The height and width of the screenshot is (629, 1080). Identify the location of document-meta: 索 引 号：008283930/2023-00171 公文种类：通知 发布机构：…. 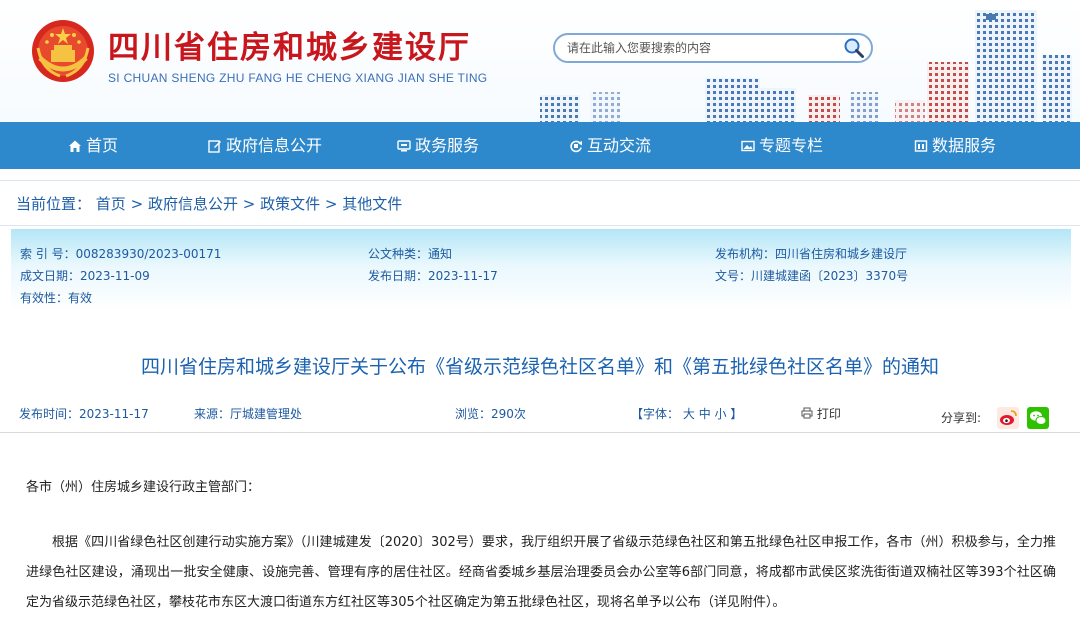
(541, 270).